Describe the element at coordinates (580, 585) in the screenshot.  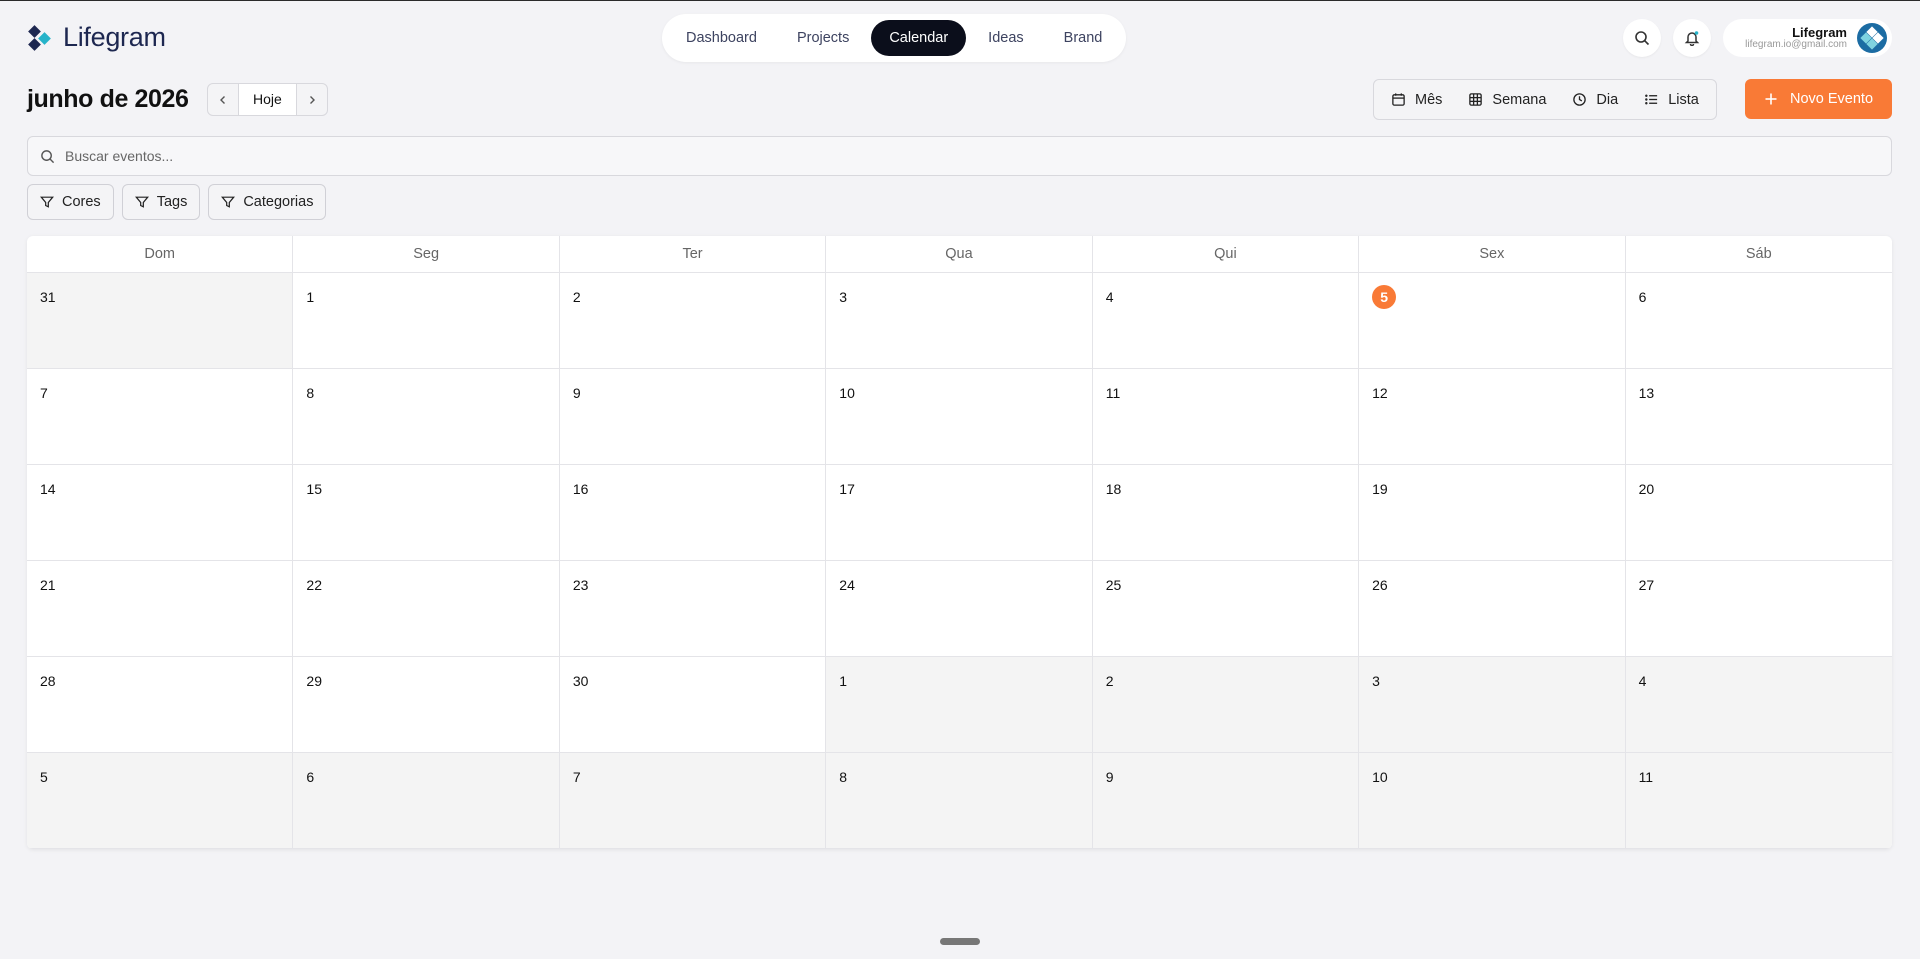
I see `day-number: 23` at that location.